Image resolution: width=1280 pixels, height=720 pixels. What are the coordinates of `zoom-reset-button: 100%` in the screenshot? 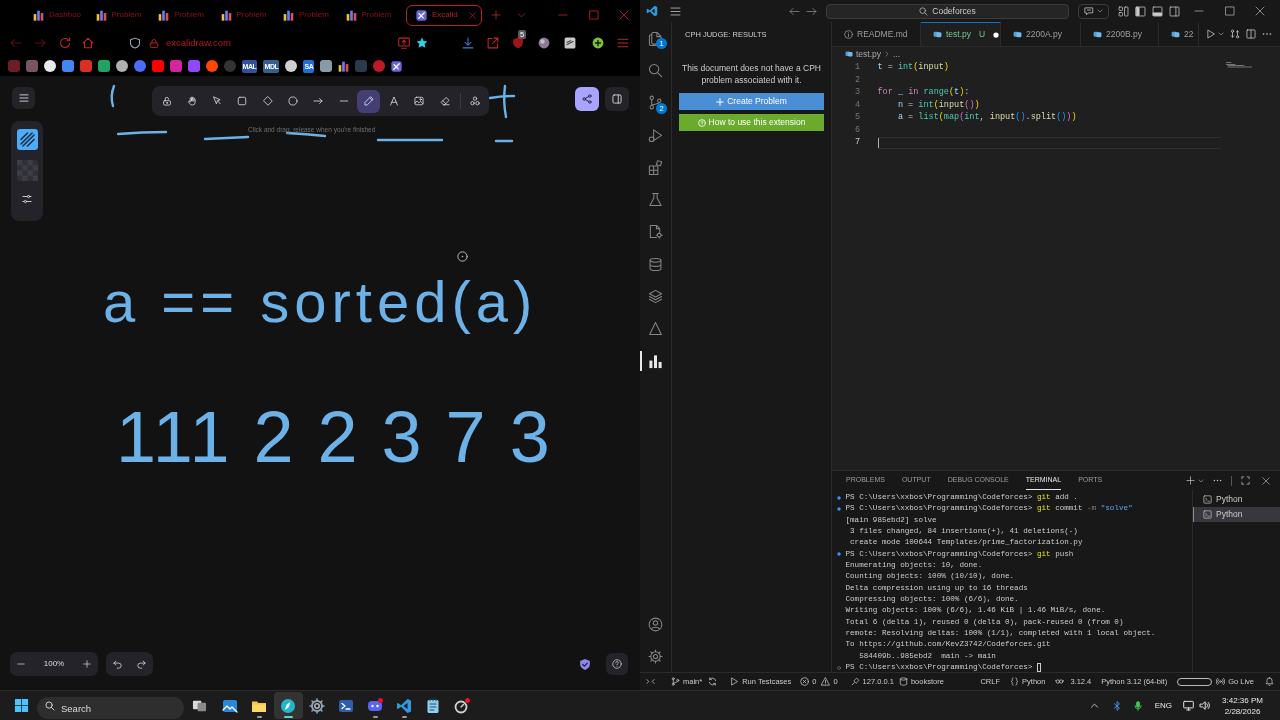 It's located at (54, 664).